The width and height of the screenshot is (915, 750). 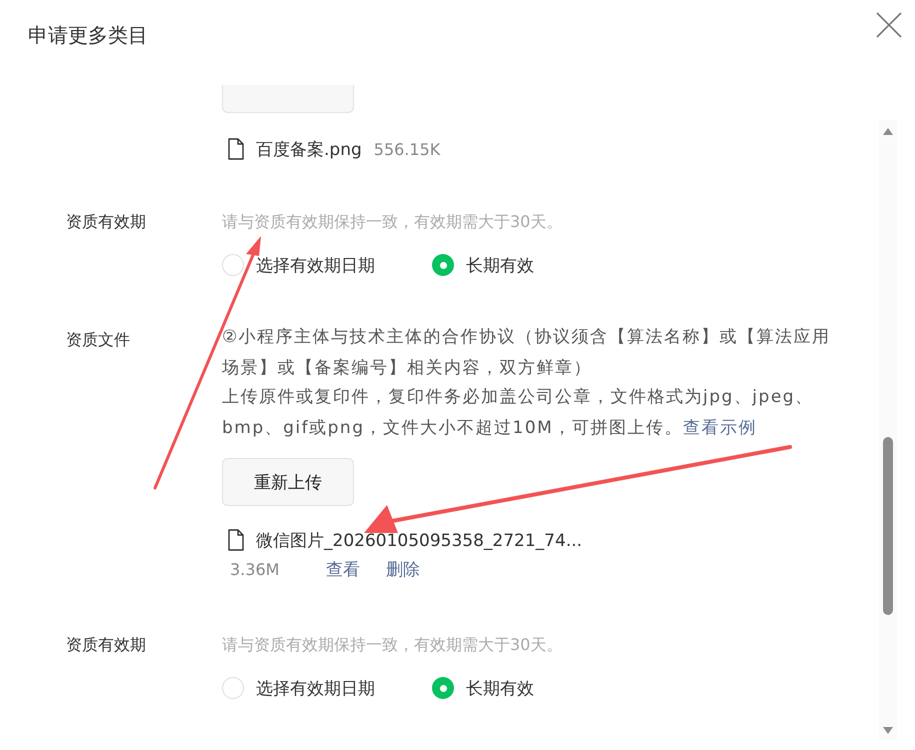 What do you see at coordinates (288, 482) in the screenshot?
I see `reupload-button: 重新上传` at bounding box center [288, 482].